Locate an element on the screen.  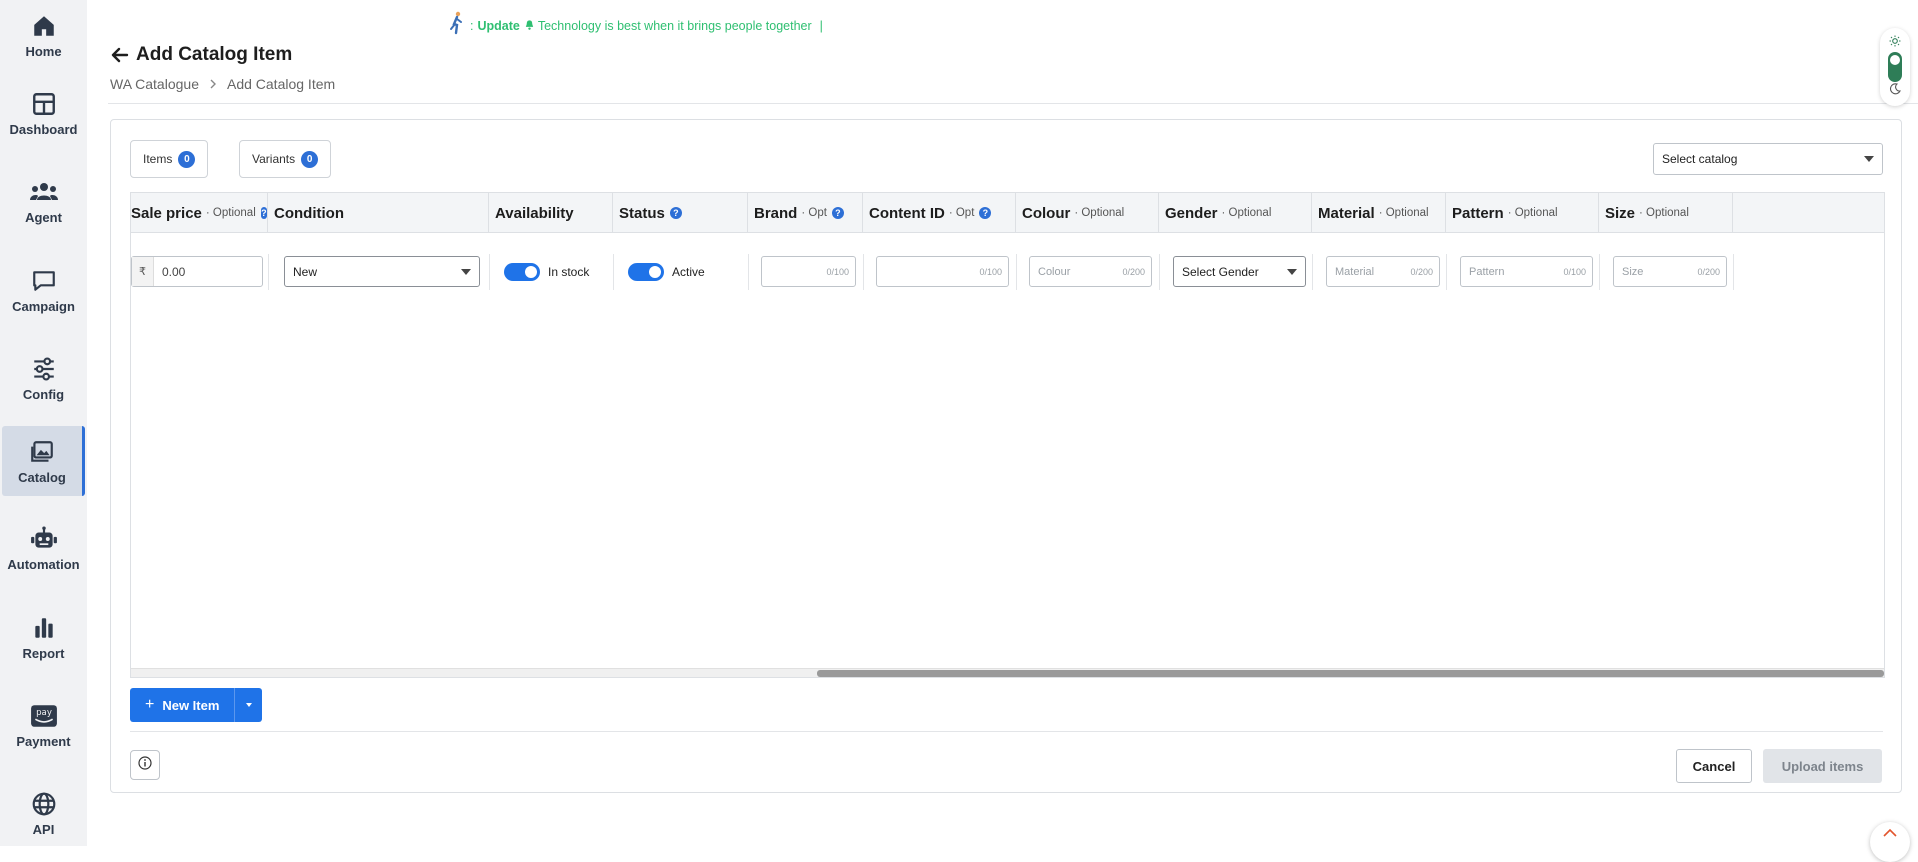
home-outline-icon is located at coordinates (1890, 837).